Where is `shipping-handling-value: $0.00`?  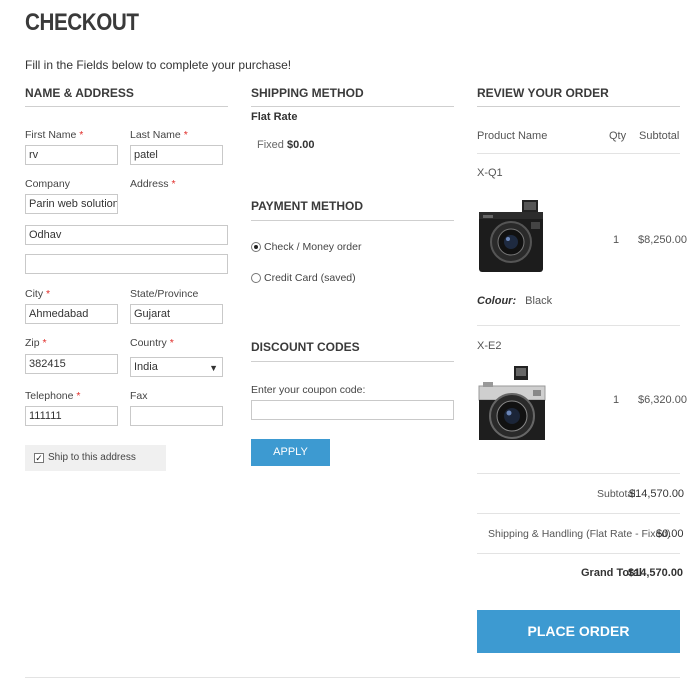
shipping-handling-value: $0.00 is located at coordinates (670, 534).